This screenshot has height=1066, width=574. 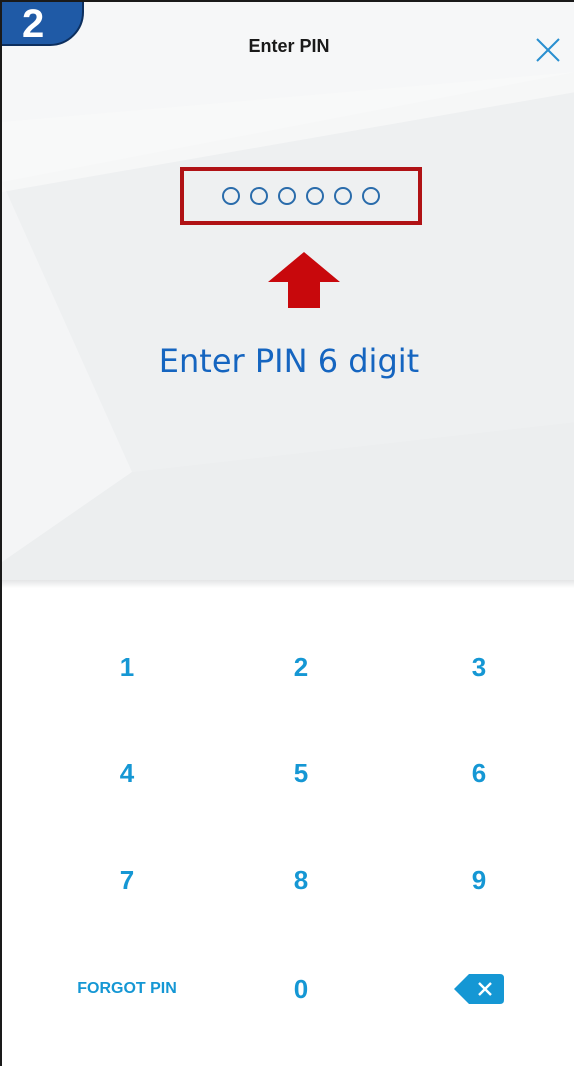 What do you see at coordinates (127, 773) in the screenshot?
I see `key-4: 4` at bounding box center [127, 773].